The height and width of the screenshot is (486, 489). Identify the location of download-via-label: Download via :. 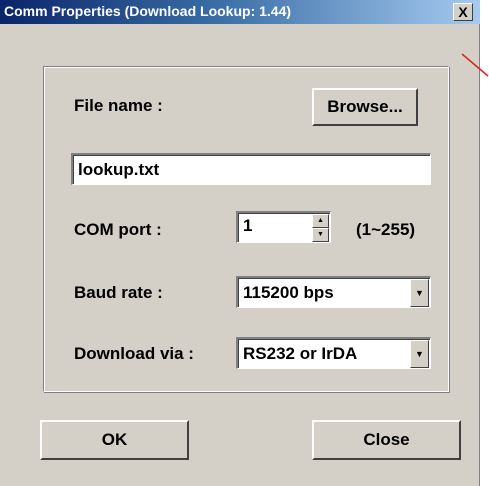
(134, 353).